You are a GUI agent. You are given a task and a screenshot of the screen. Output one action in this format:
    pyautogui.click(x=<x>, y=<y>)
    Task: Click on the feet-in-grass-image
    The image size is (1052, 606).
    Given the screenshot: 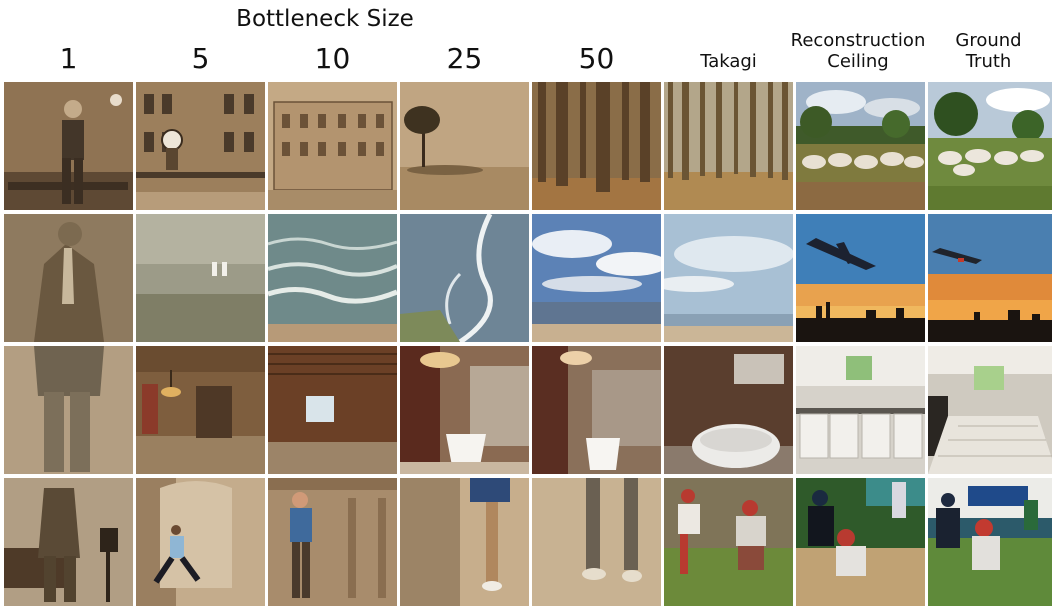 What is the action you would take?
    pyautogui.click(x=200, y=278)
    